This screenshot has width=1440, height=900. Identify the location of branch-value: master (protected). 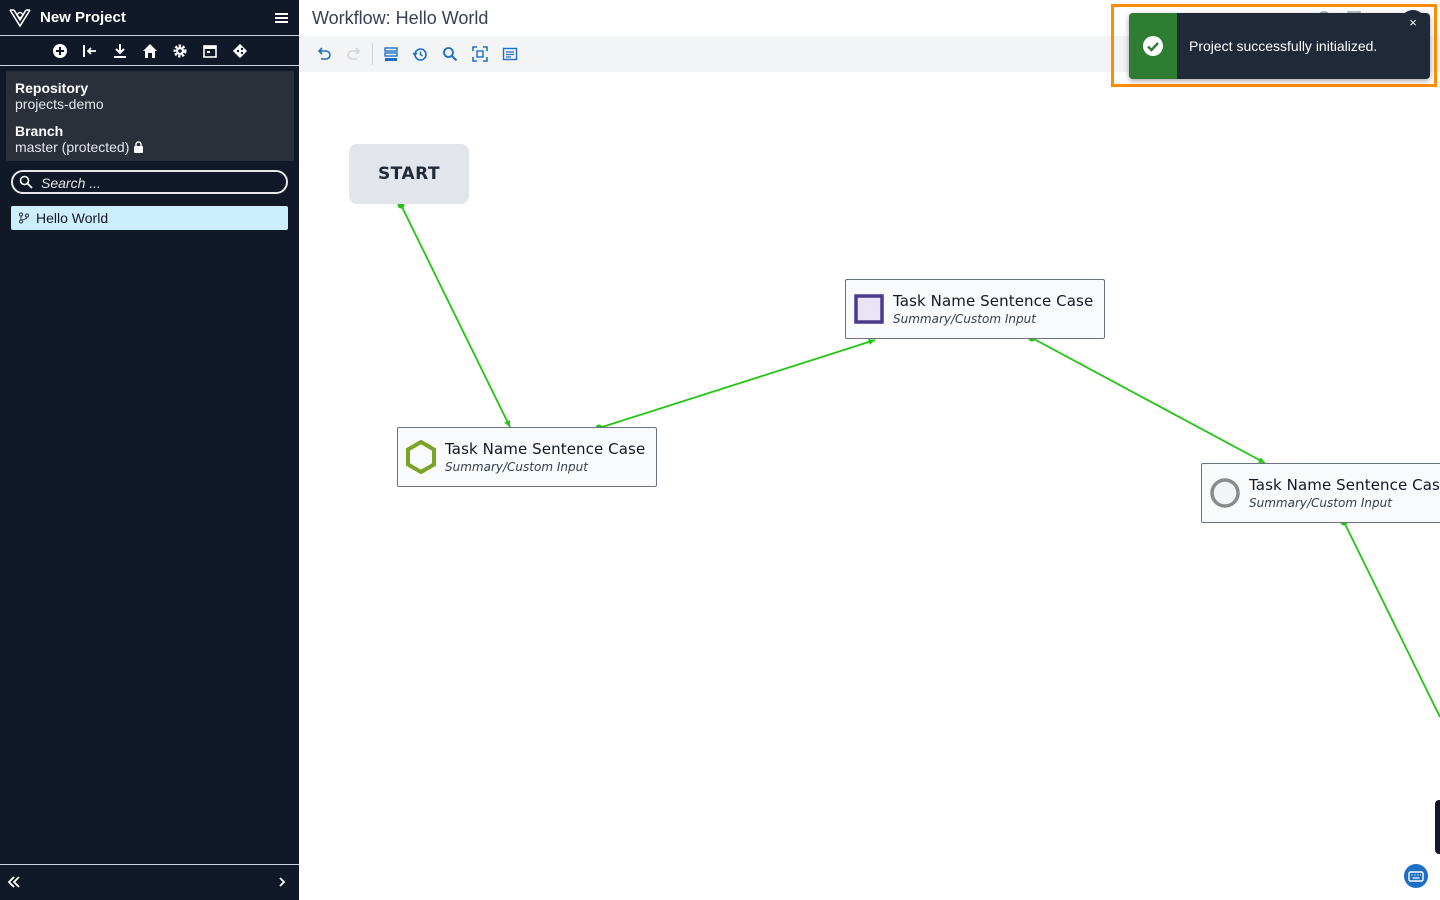
(79, 147).